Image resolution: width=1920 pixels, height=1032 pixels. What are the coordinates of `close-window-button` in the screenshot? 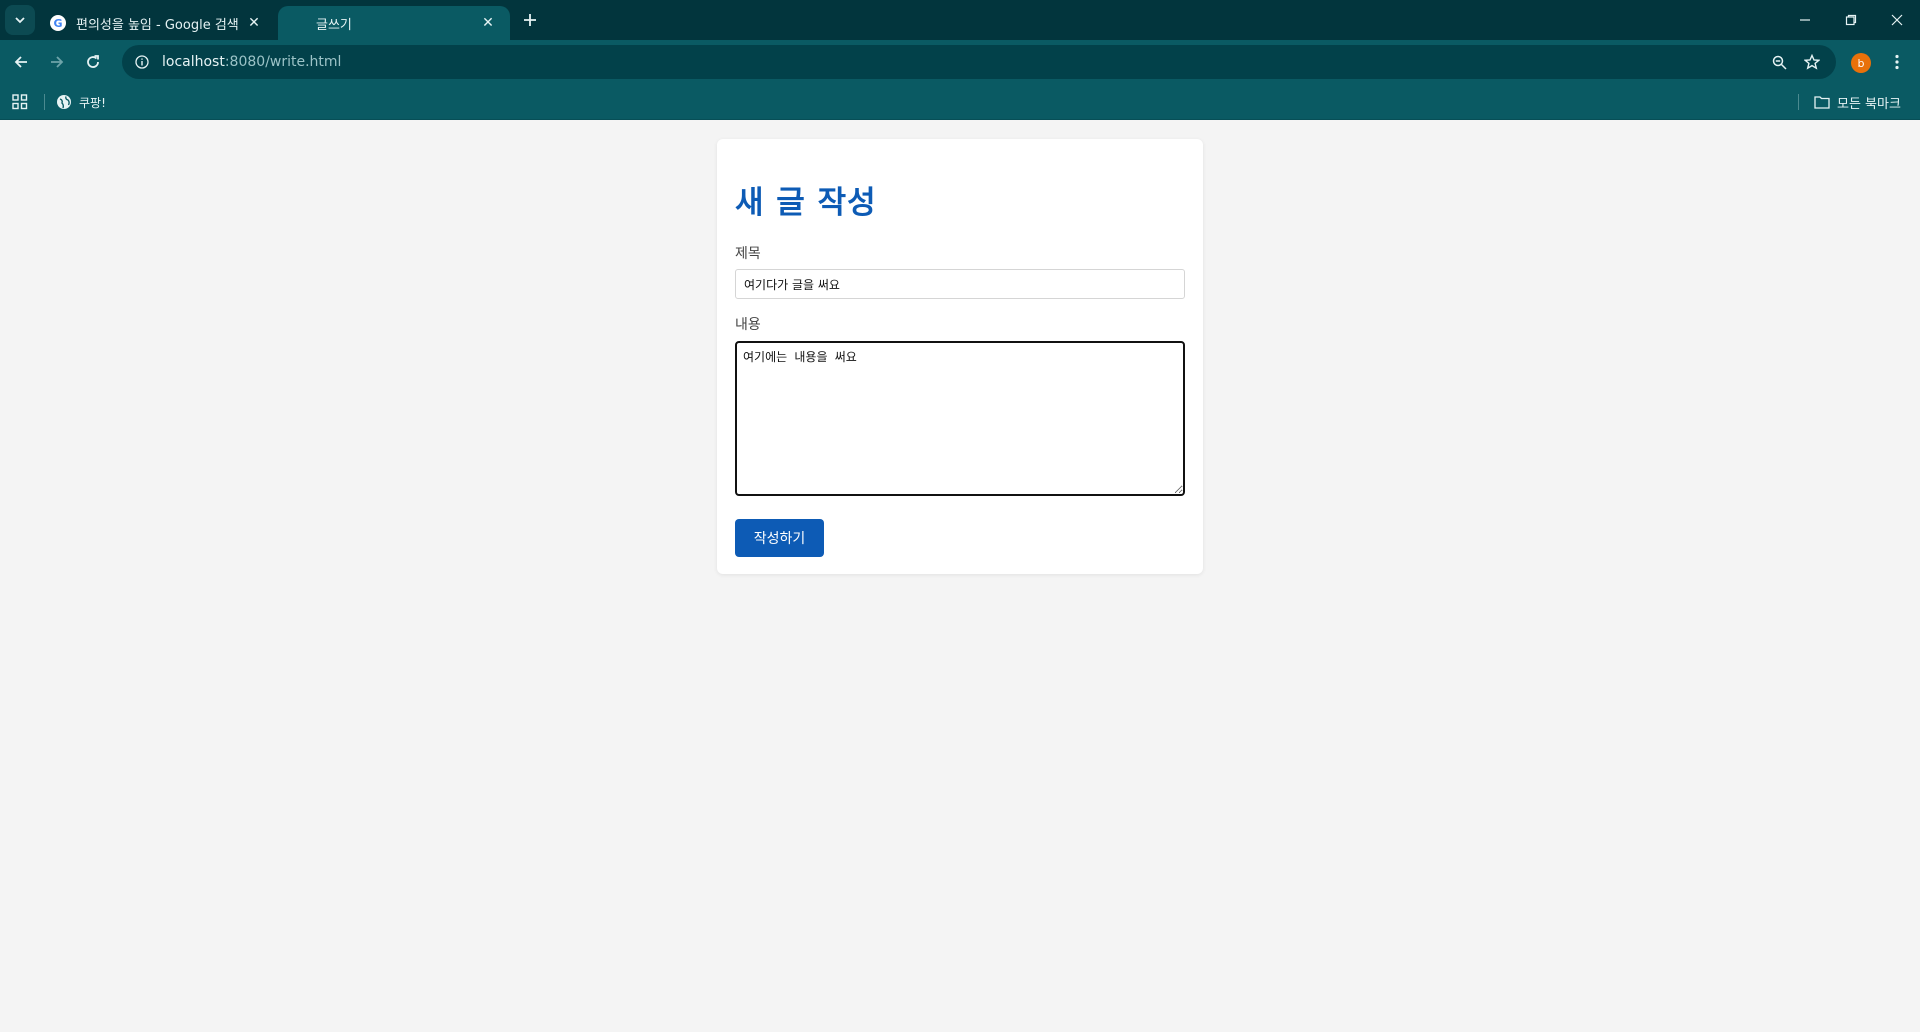 It's located at (1897, 20).